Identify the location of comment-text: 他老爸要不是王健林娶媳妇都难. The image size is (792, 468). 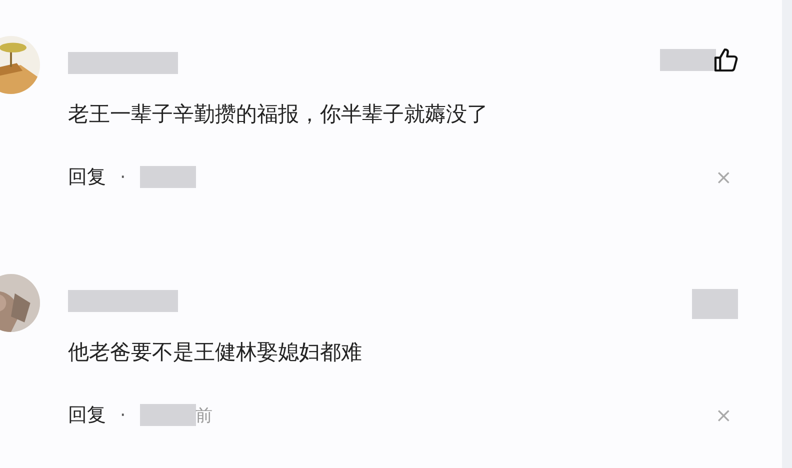
(215, 352).